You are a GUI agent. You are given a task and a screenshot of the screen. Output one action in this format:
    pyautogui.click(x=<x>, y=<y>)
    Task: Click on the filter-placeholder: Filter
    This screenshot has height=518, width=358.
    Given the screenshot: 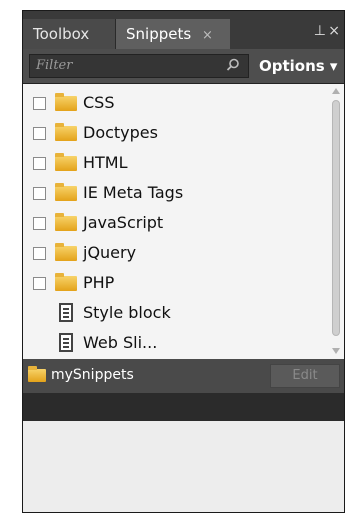 What is the action you would take?
    pyautogui.click(x=54, y=65)
    